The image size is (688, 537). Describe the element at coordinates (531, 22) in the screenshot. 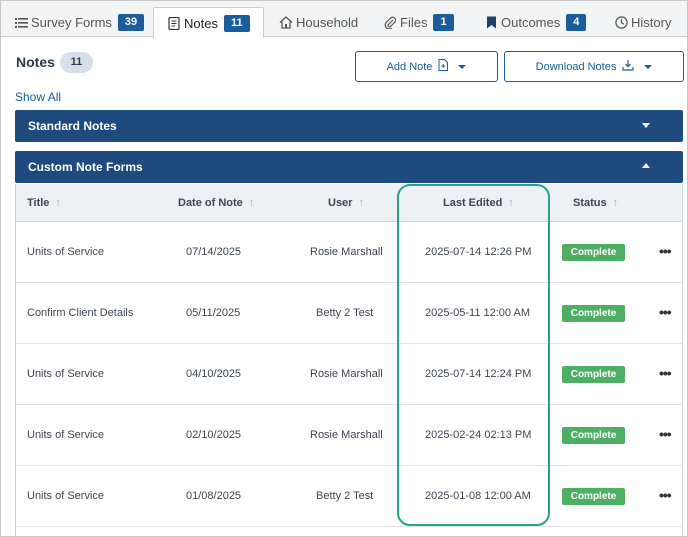

I see `tab-label: Outcomes` at that location.